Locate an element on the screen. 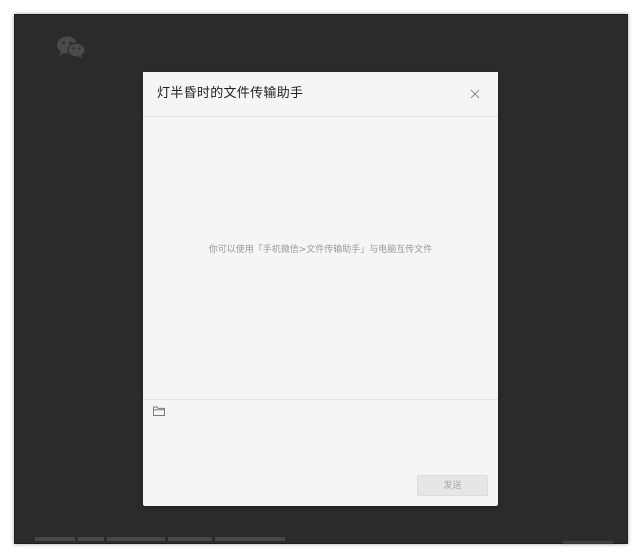 This screenshot has height=557, width=640. folder-icon is located at coordinates (159, 411).